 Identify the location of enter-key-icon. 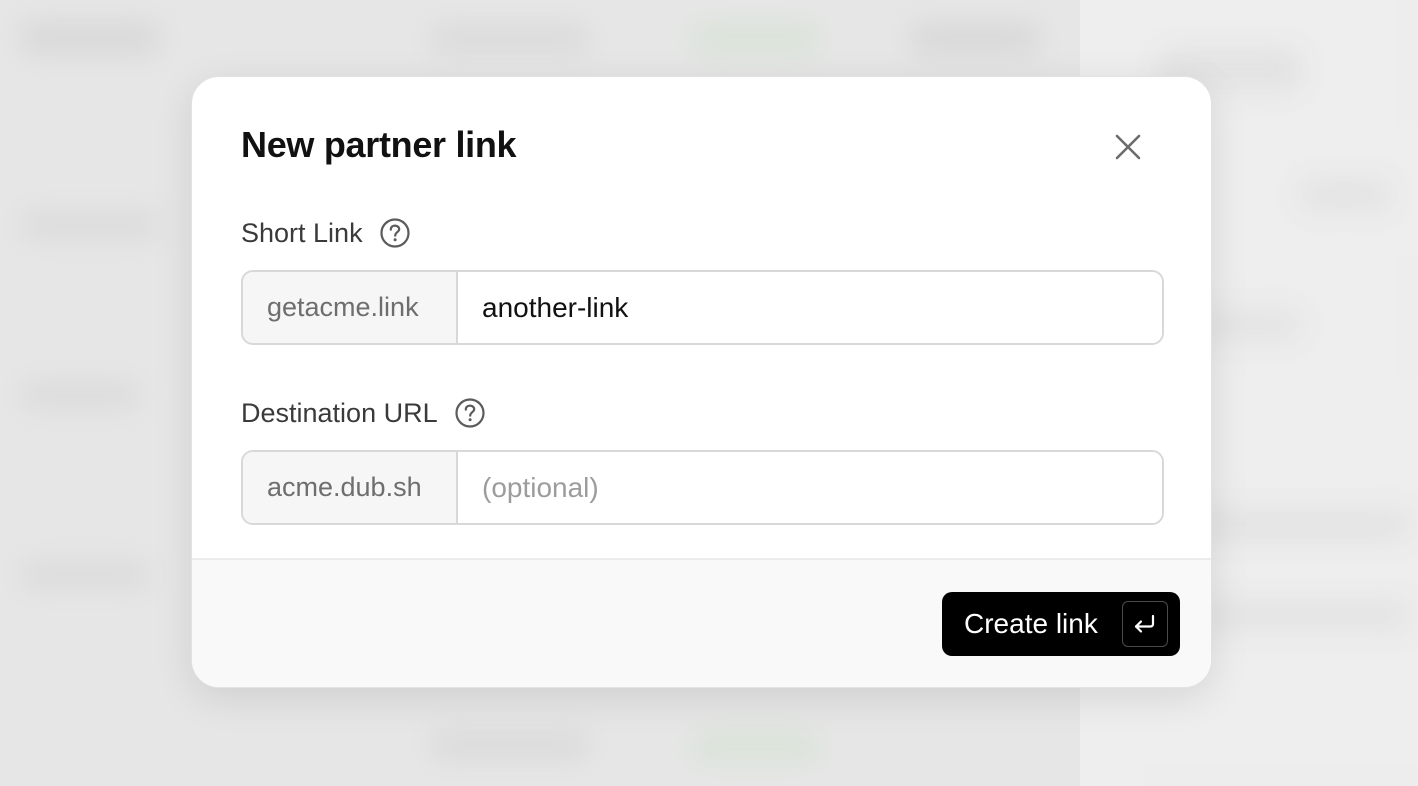
(1144, 623).